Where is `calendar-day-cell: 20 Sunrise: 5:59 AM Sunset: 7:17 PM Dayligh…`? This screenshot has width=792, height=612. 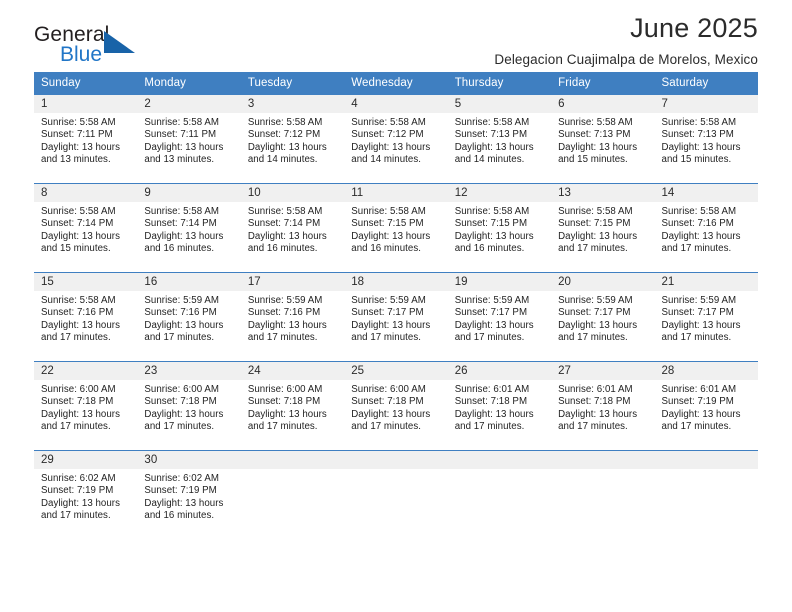 calendar-day-cell: 20 Sunrise: 5:59 AM Sunset: 7:17 PM Dayligh… is located at coordinates (603, 317).